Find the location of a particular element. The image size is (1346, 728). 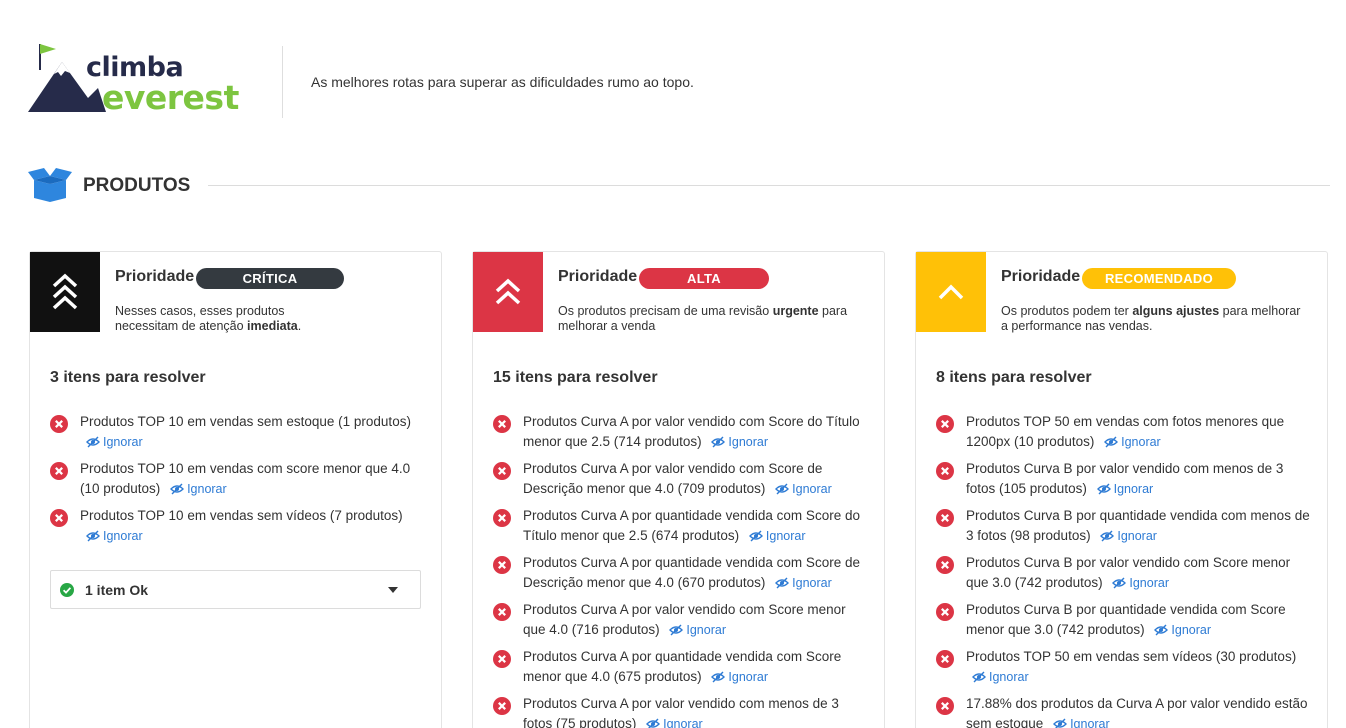

section-divider is located at coordinates (769, 185).